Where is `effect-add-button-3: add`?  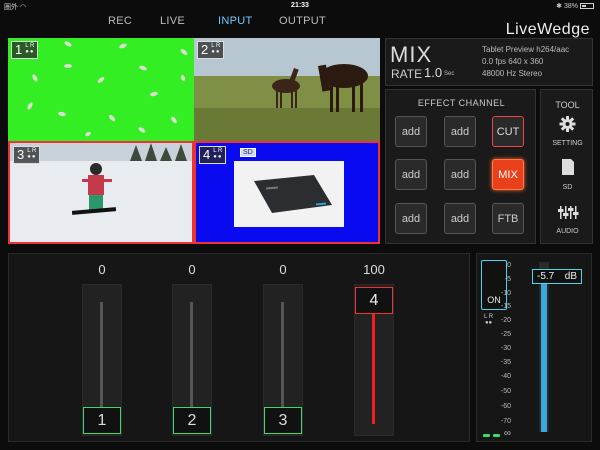
effect-add-button-3: add is located at coordinates (411, 174).